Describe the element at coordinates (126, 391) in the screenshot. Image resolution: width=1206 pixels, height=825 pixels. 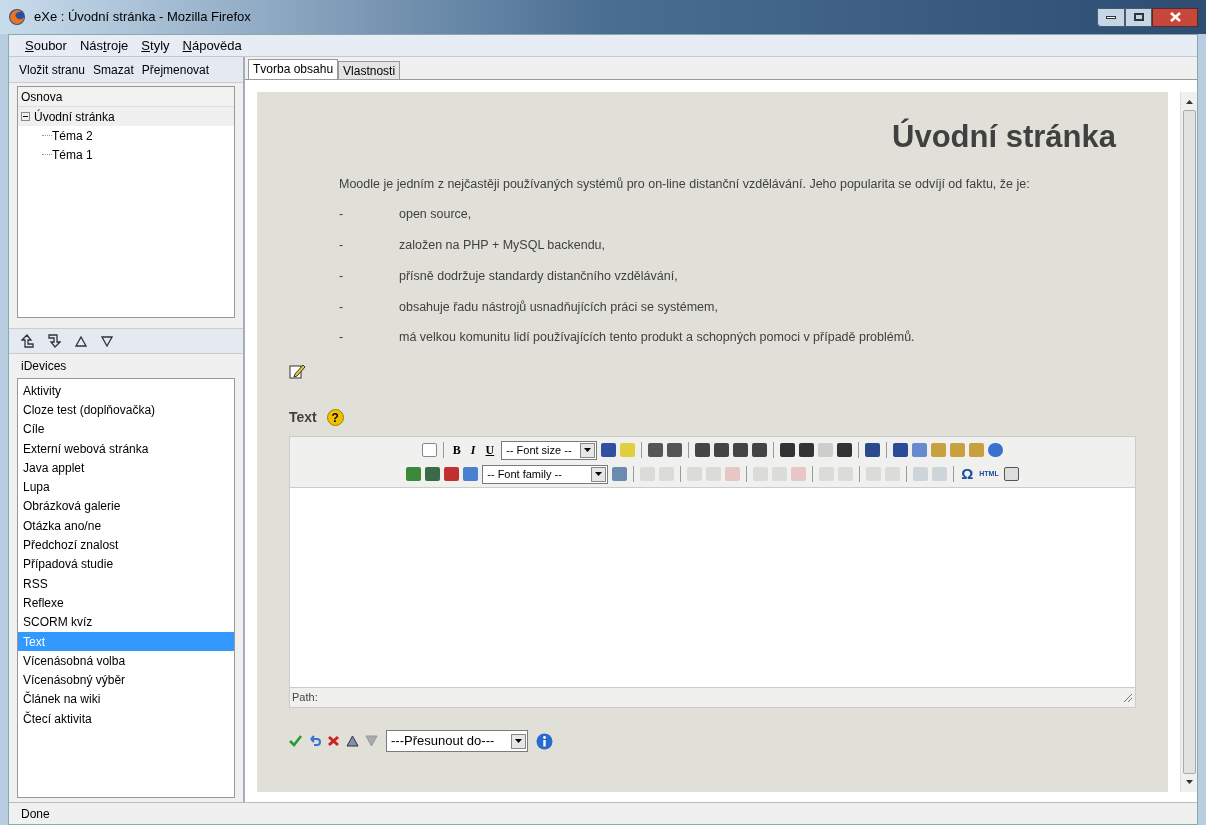
I see `idevice-item: Aktivity` at that location.